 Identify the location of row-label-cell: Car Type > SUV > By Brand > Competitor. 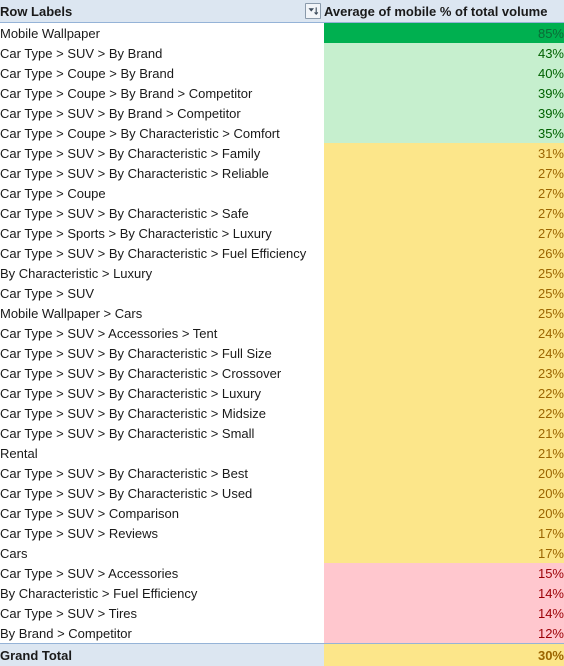
(162, 113).